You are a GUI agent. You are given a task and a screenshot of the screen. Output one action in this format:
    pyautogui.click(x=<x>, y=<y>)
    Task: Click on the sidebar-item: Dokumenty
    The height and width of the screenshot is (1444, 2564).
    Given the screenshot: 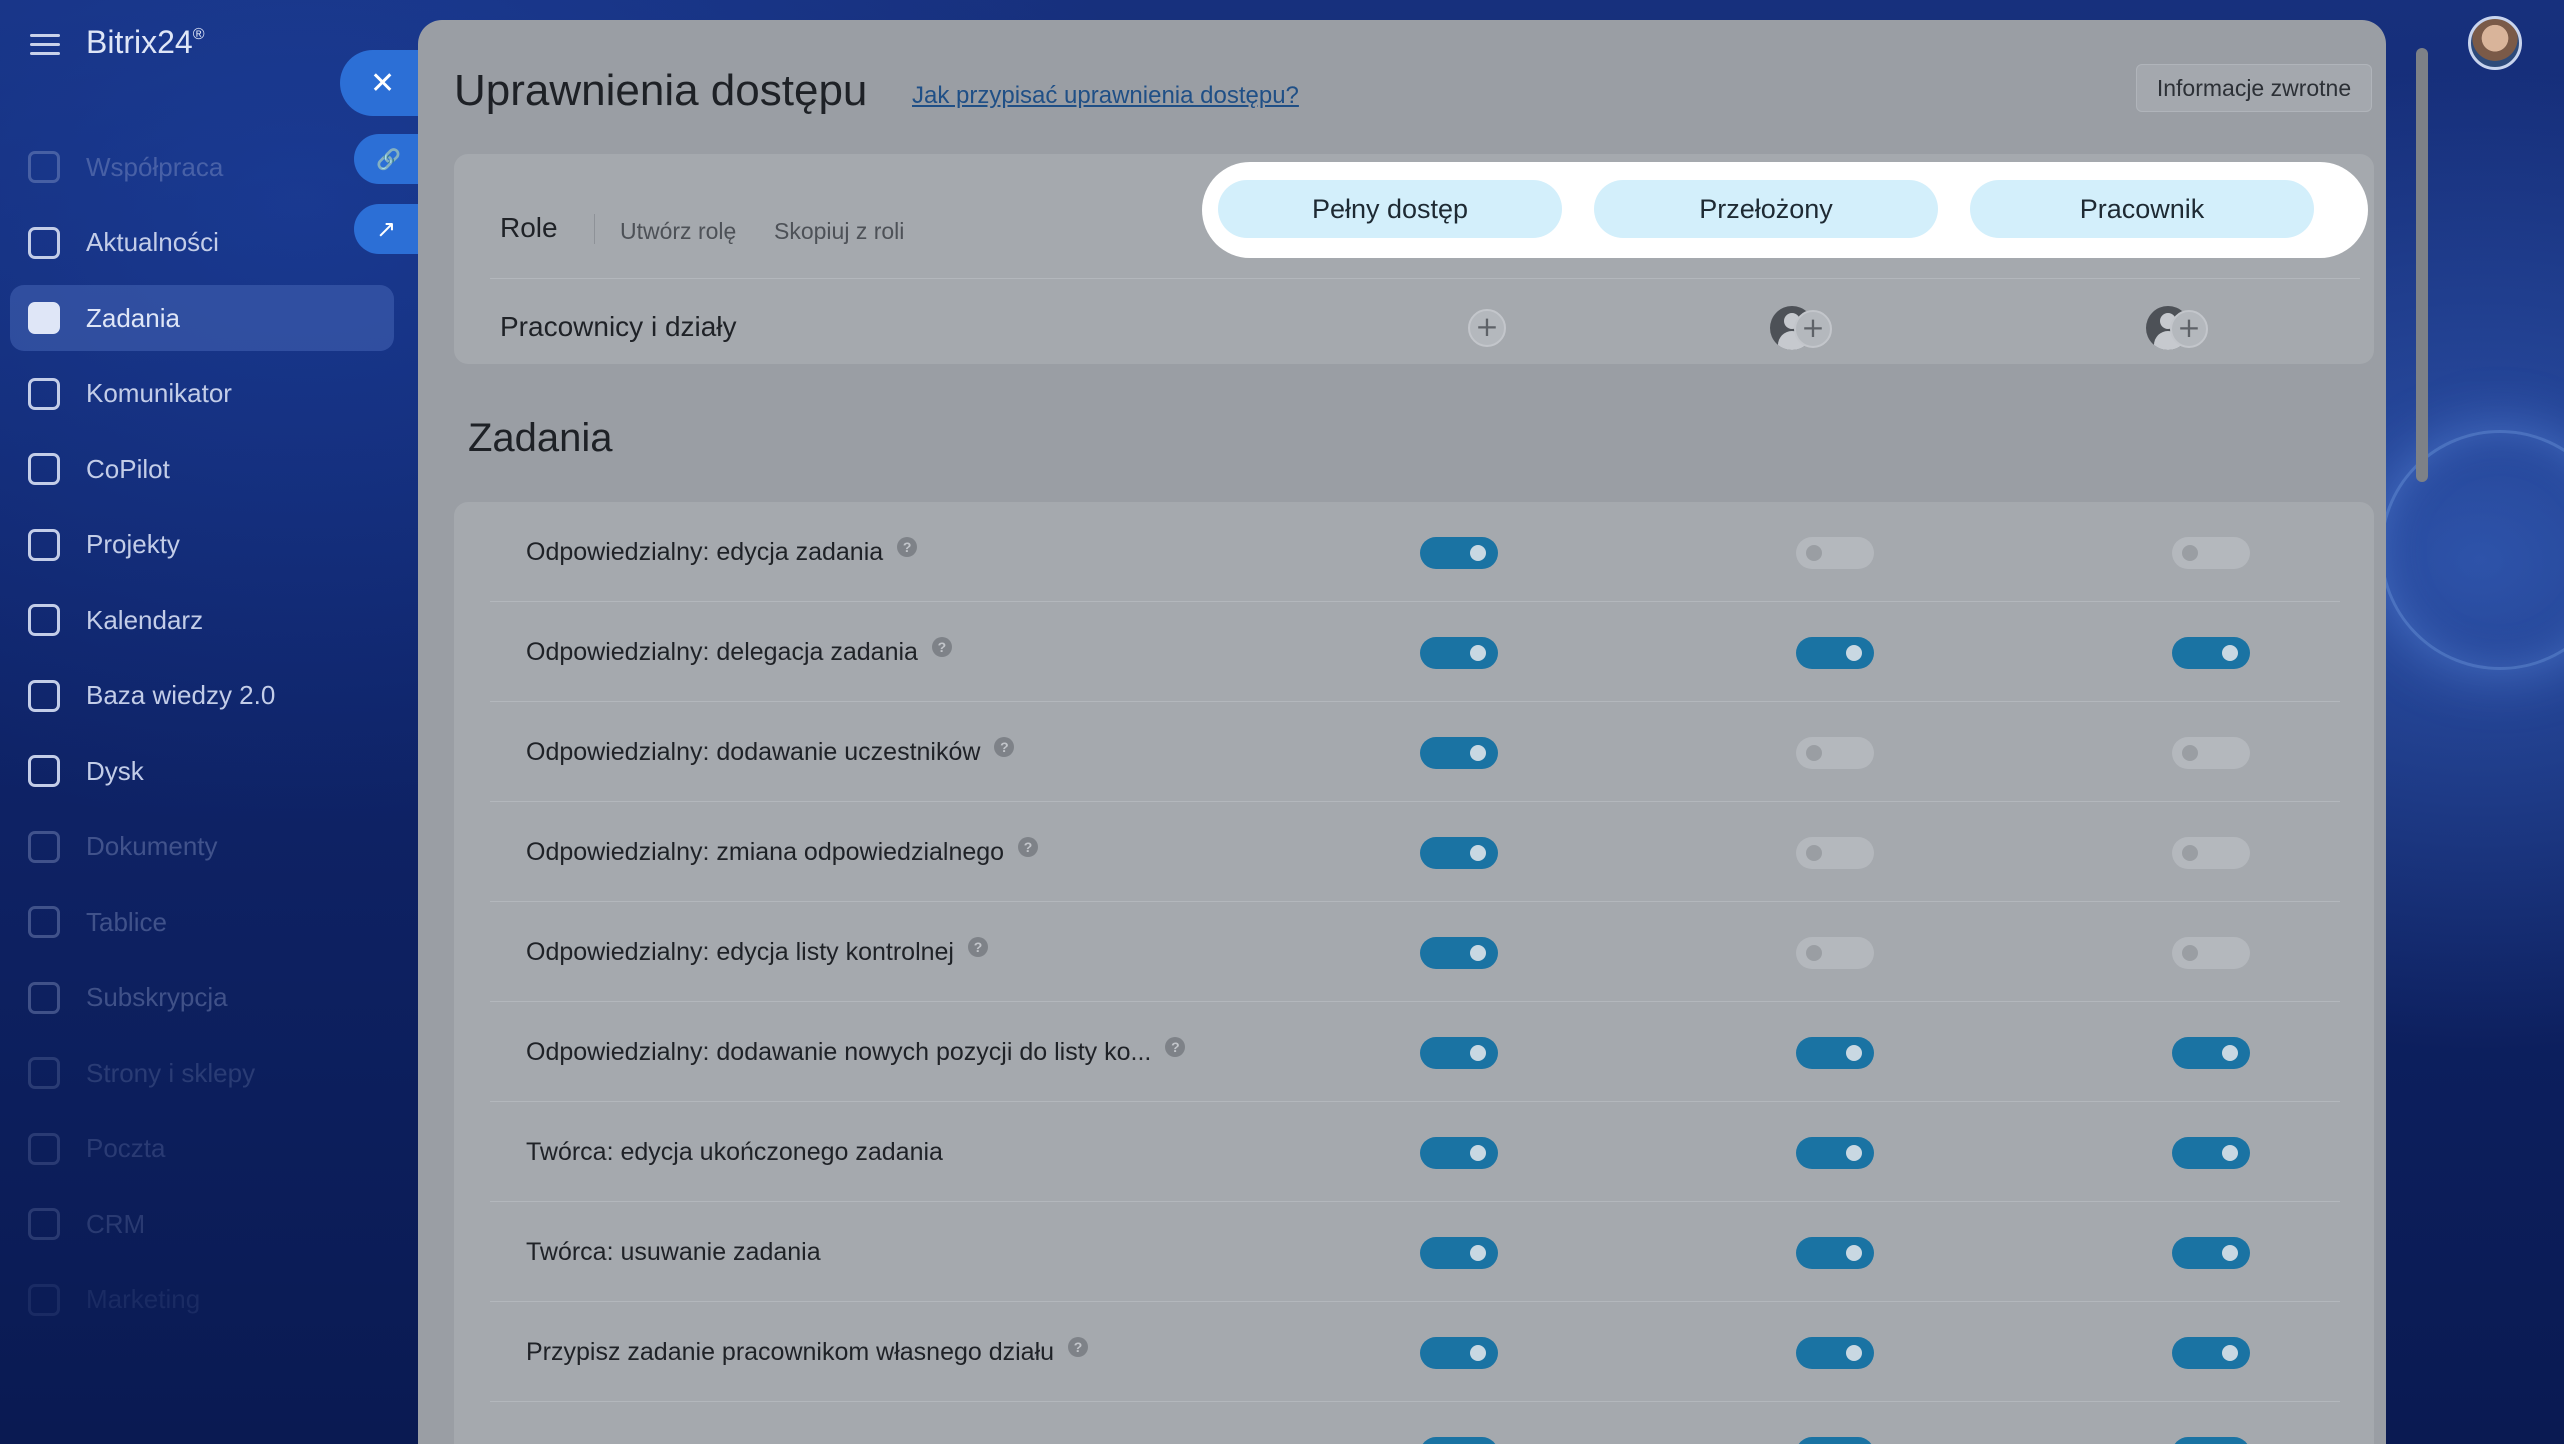 What is the action you would take?
    pyautogui.click(x=202, y=847)
    